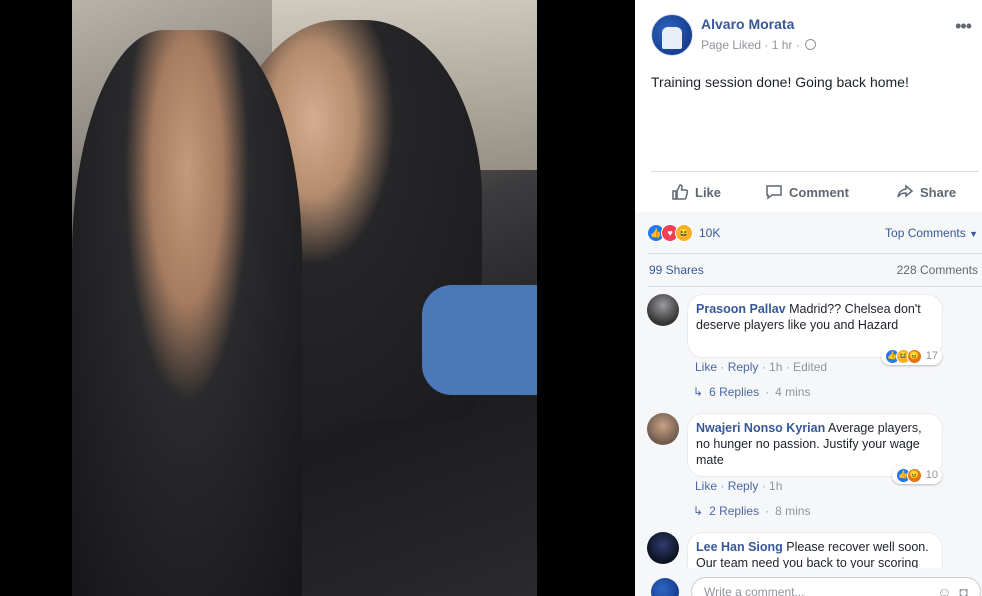  What do you see at coordinates (680, 192) in the screenshot?
I see `thumbs-up-icon` at bounding box center [680, 192].